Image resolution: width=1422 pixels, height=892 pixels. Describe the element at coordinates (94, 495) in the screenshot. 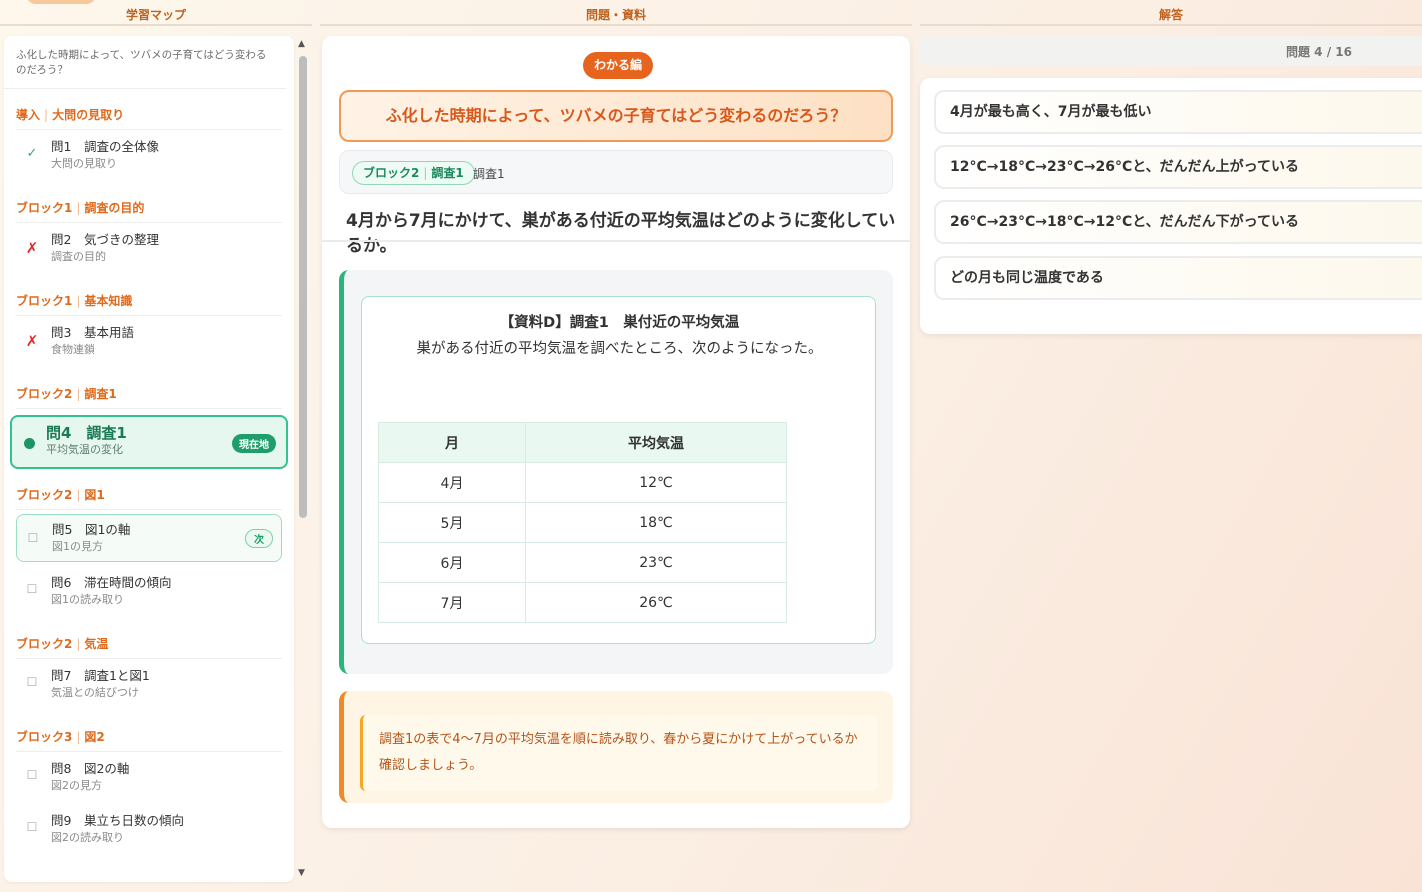

I see `section-topic: 図1` at that location.